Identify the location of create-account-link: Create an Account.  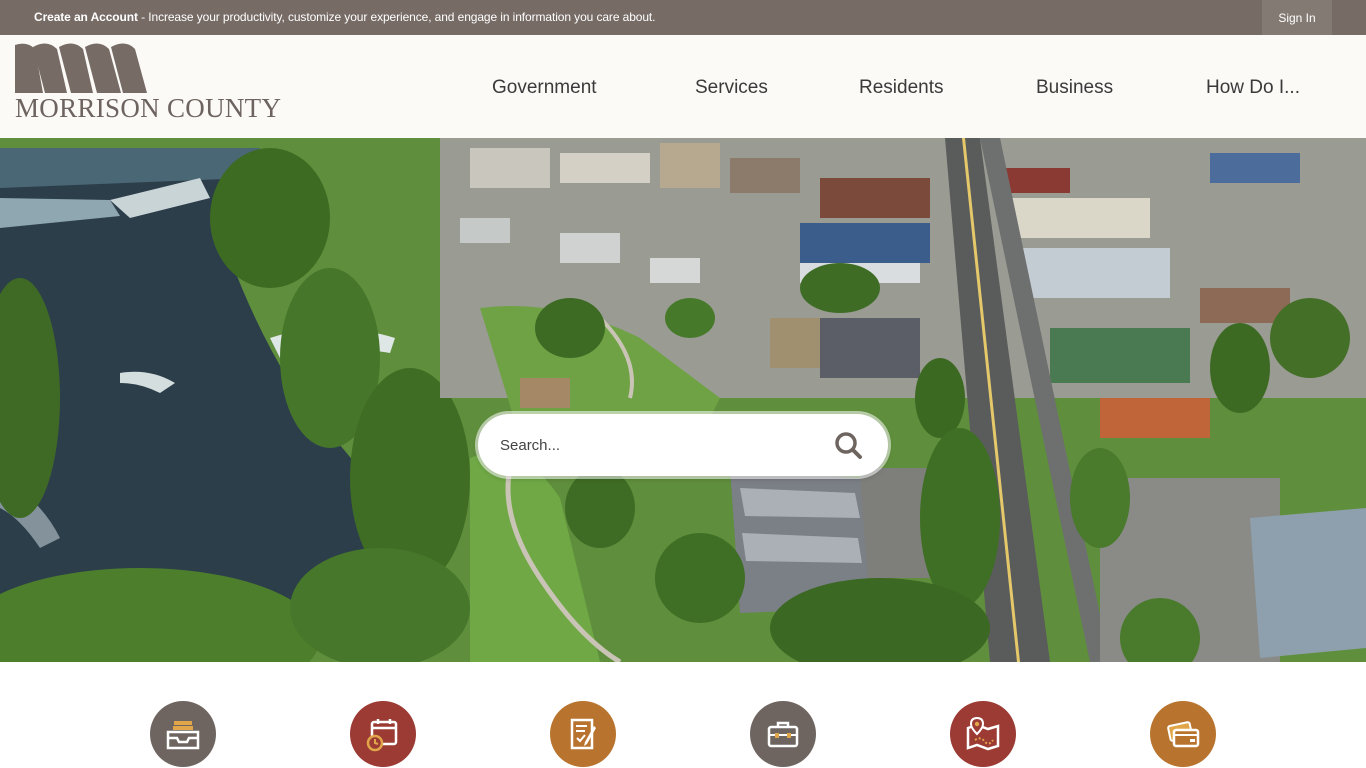
(86, 17).